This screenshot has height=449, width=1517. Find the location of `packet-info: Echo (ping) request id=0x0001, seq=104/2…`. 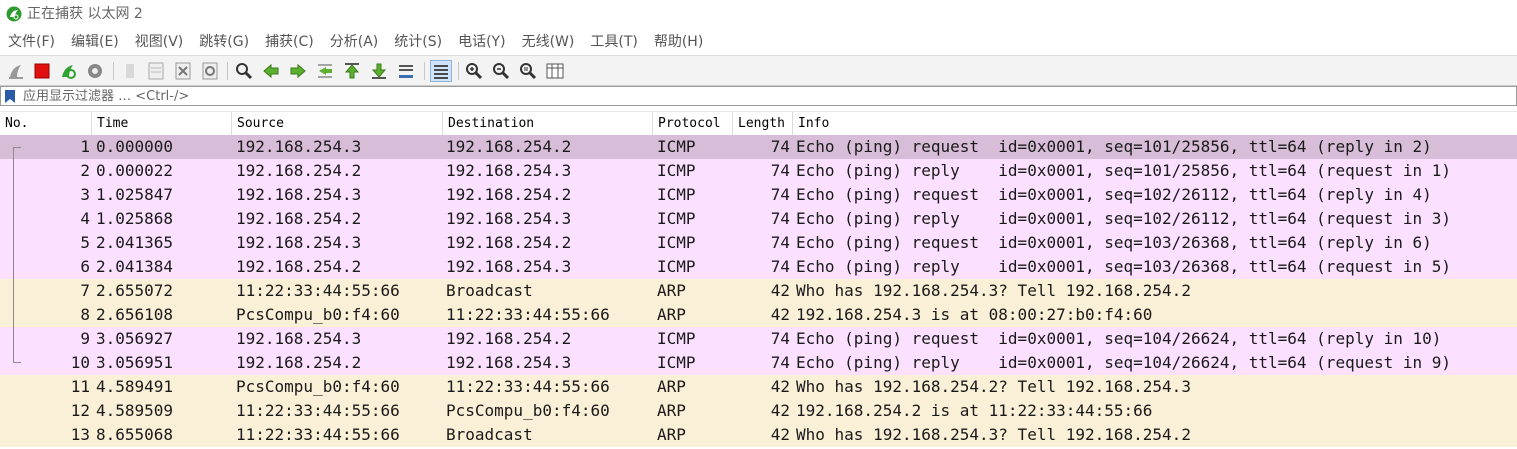

packet-info: Echo (ping) request id=0x0001, seq=104/2… is located at coordinates (1119, 338).